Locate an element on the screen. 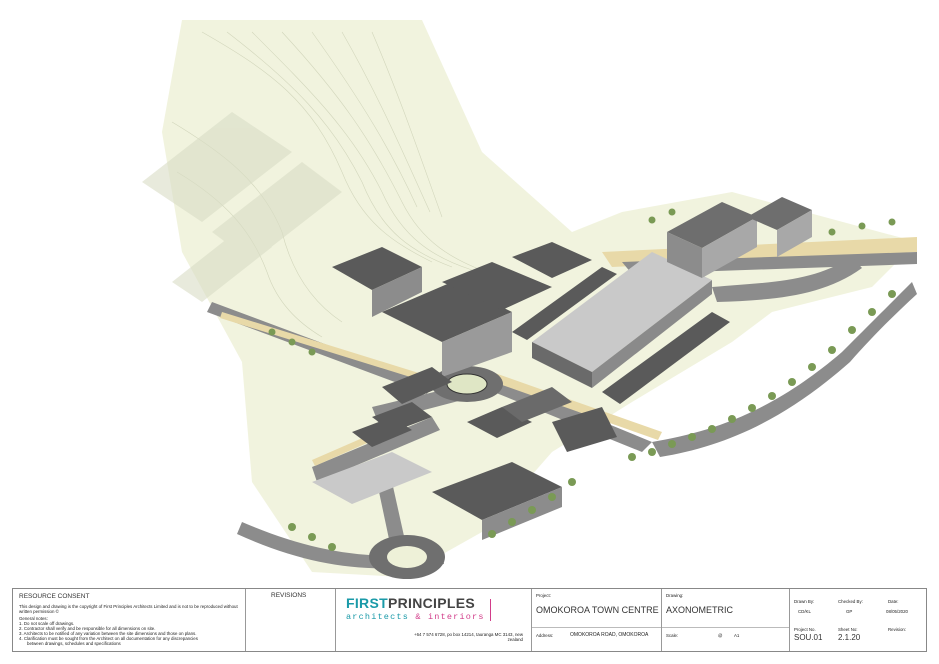 This screenshot has width=939, height=664. project-name: OMOKOROA TOWN CENTRE is located at coordinates (597, 610).